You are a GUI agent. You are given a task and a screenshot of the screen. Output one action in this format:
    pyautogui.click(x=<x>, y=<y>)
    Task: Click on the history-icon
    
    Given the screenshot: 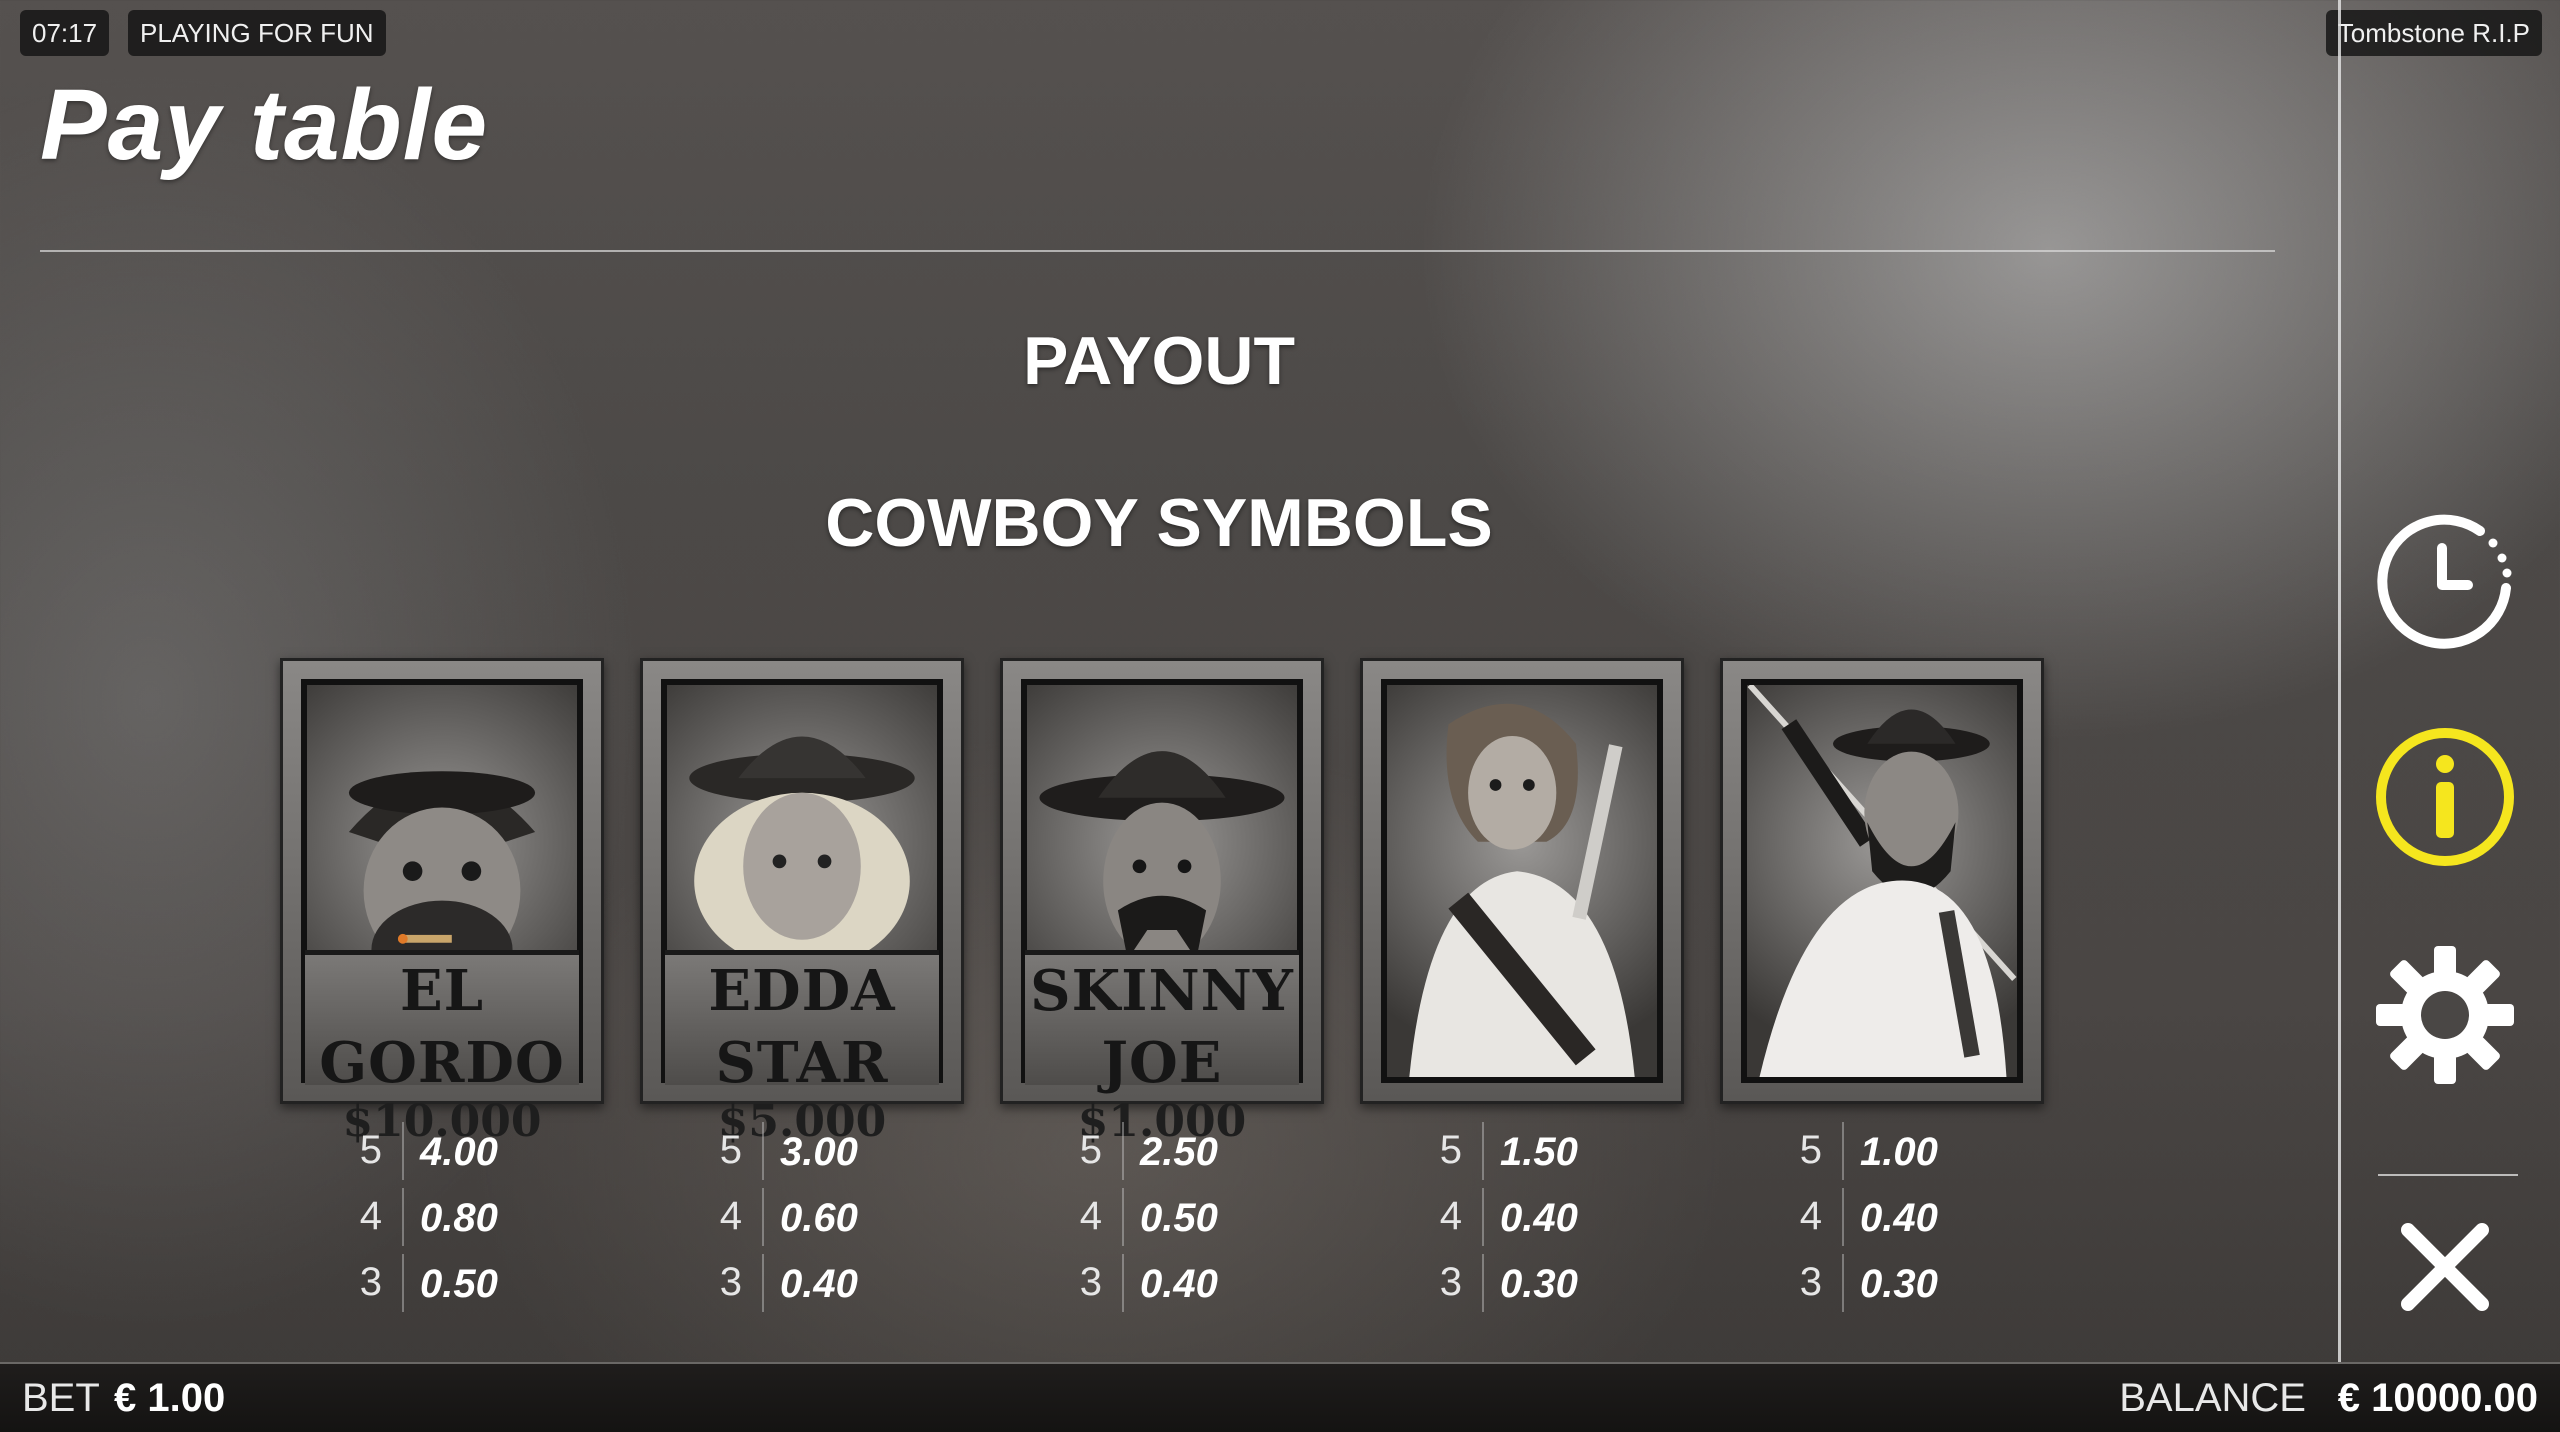 What is the action you would take?
    pyautogui.click(x=2444, y=581)
    